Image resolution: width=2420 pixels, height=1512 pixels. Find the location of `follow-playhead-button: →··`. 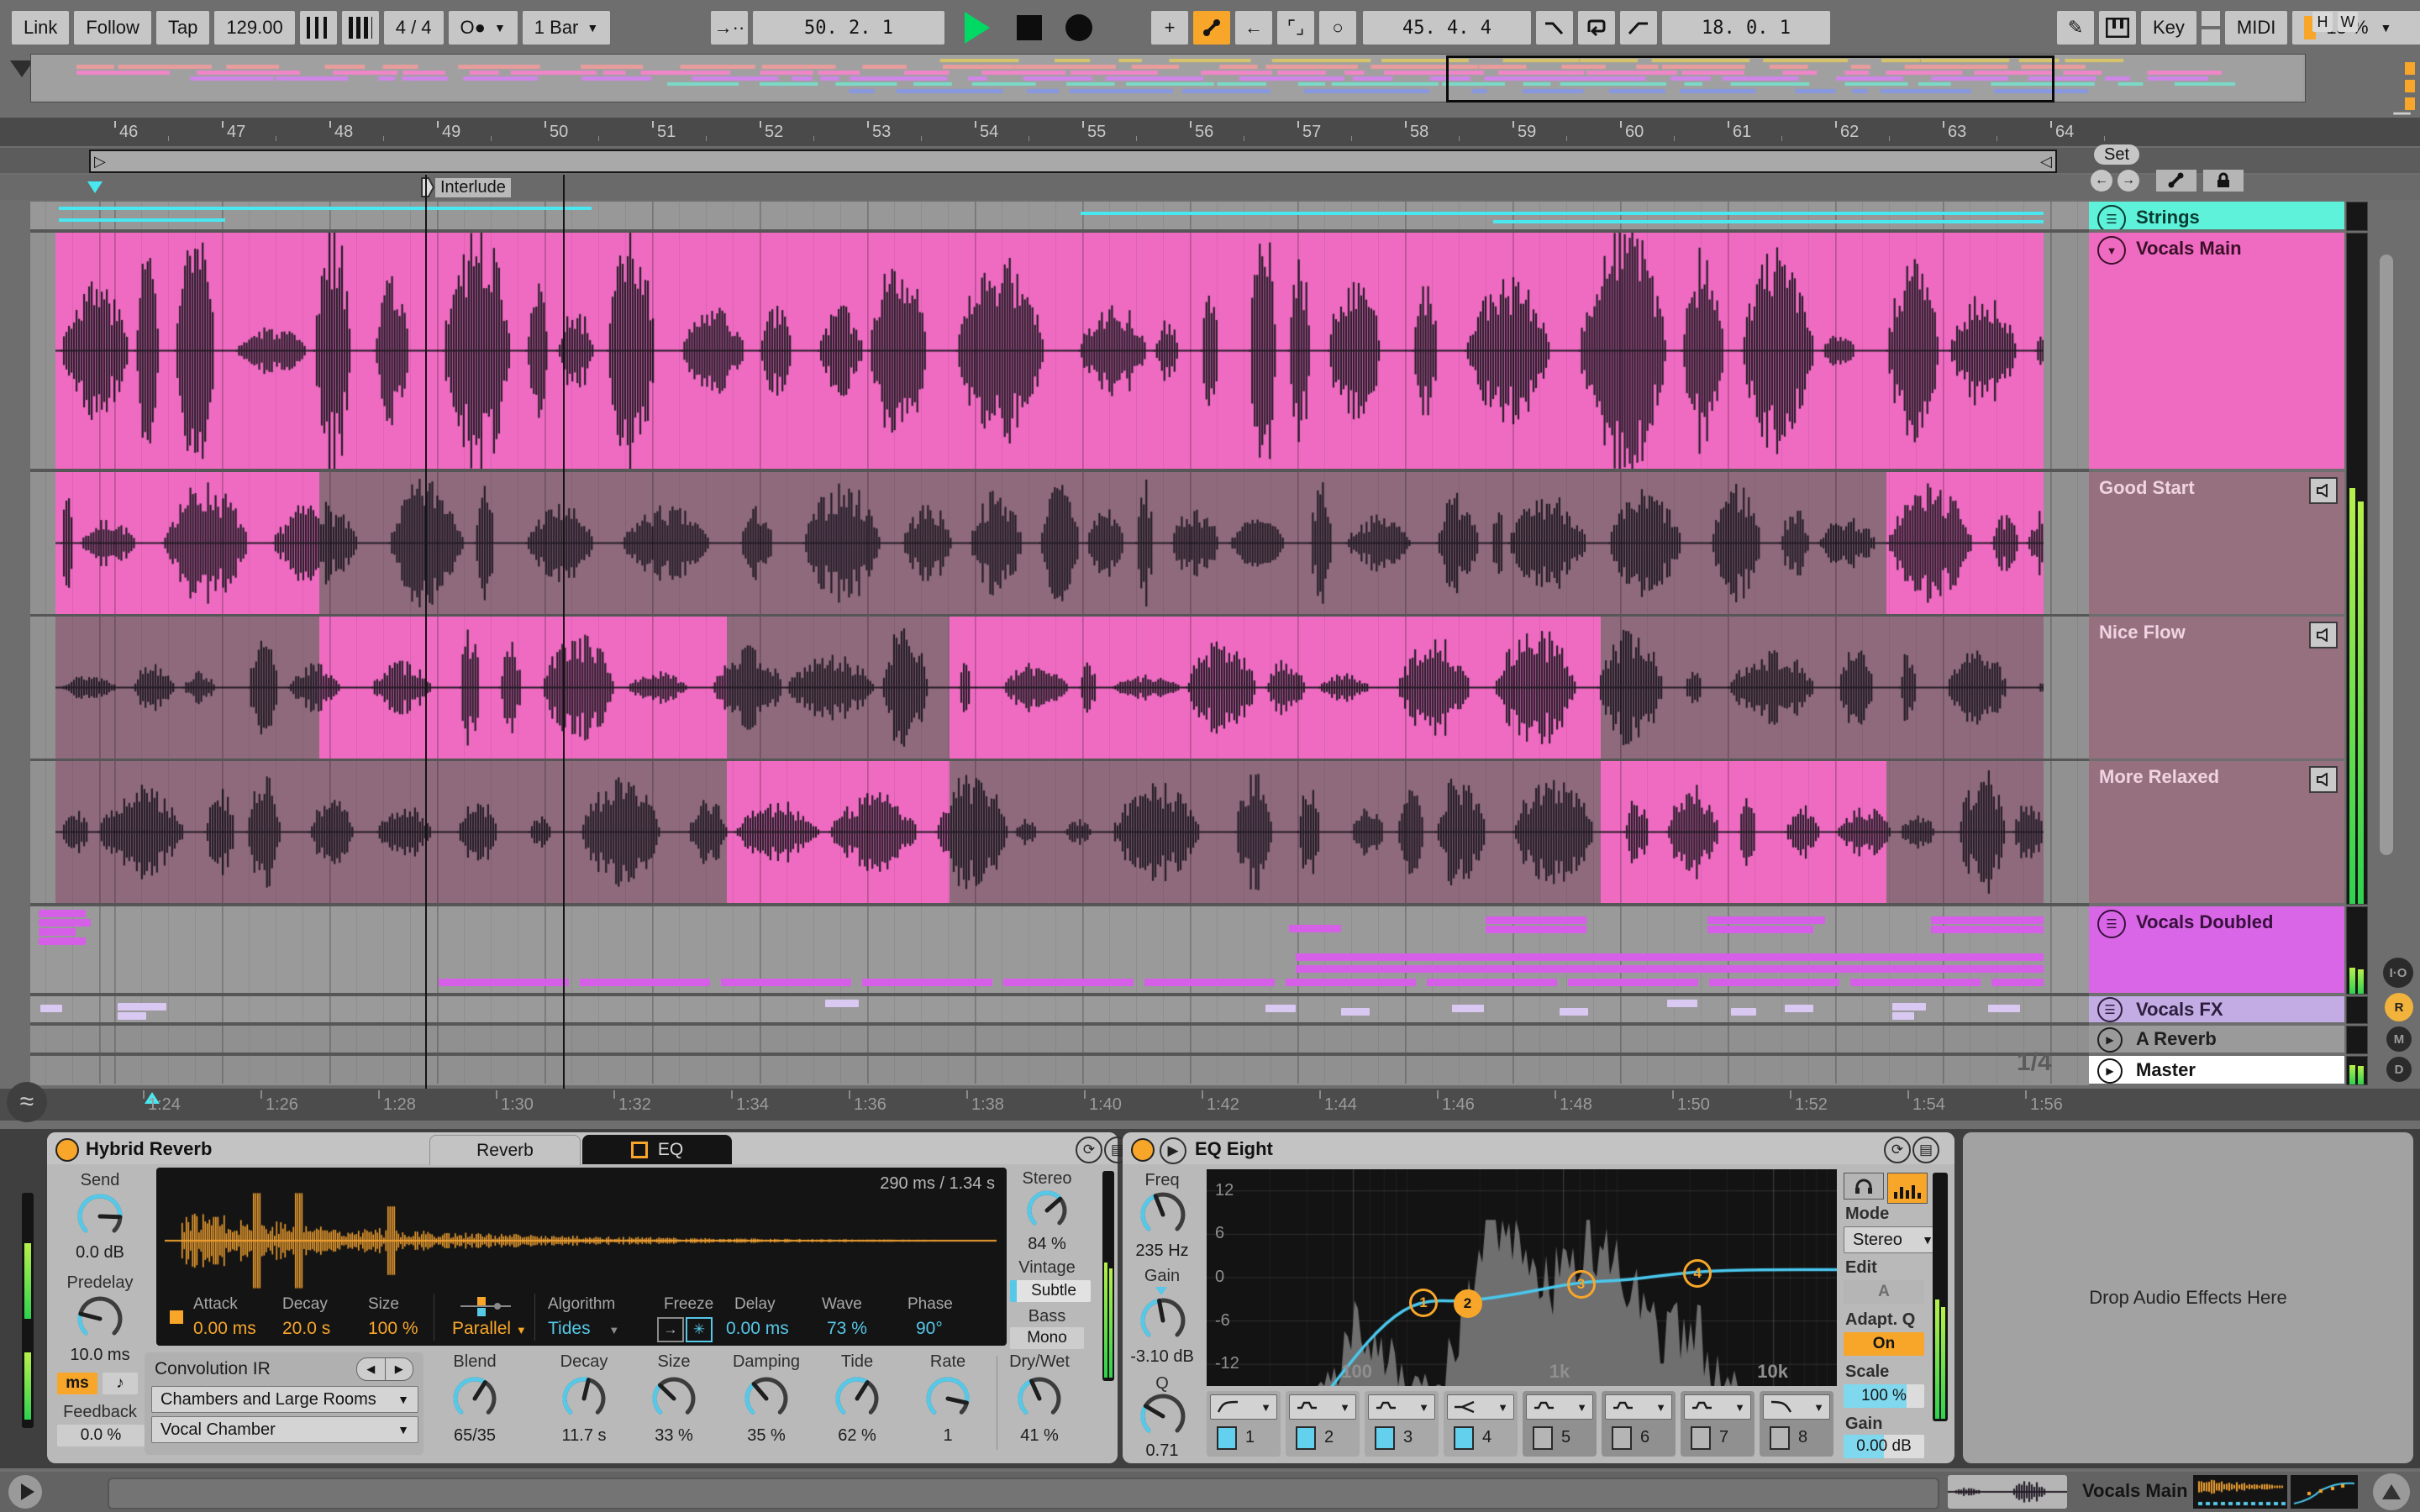

follow-playhead-button: →·· is located at coordinates (729, 28).